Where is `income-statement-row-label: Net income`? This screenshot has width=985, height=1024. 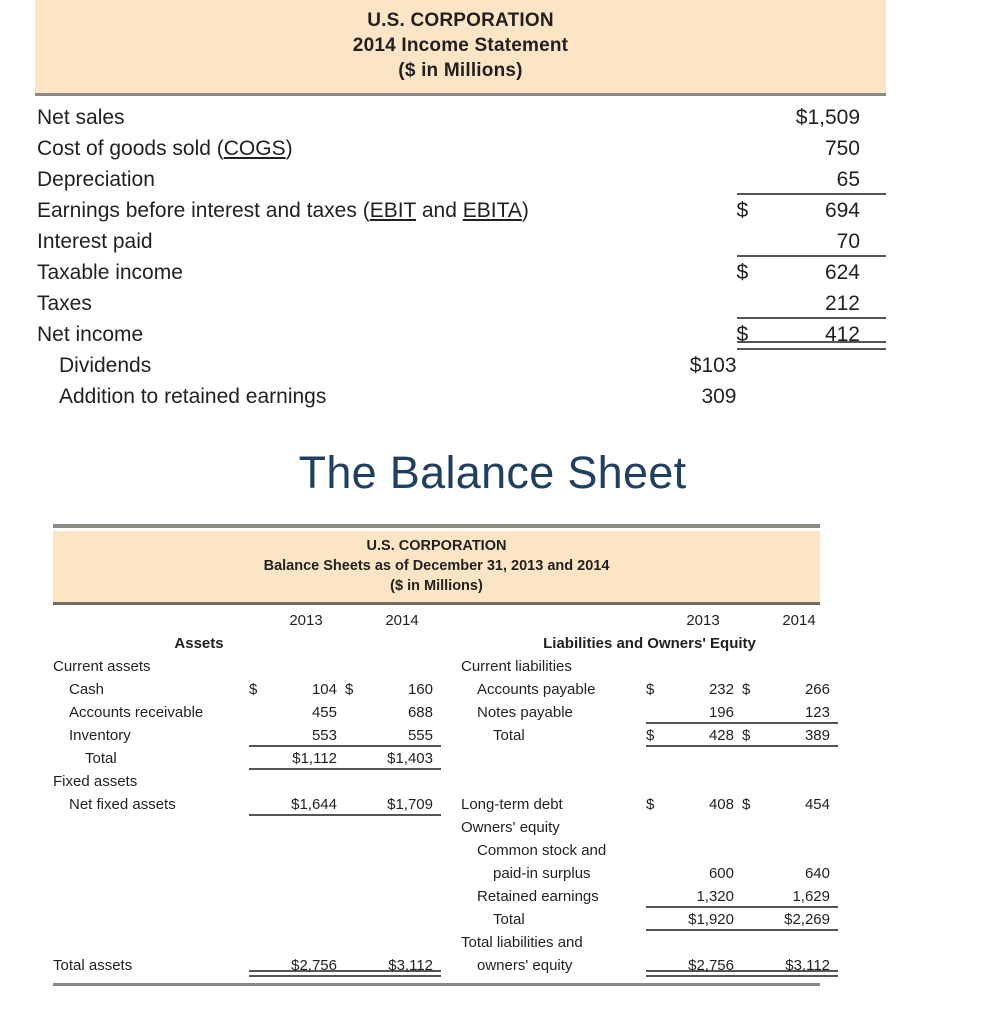
income-statement-row-label: Net income is located at coordinates (297, 334).